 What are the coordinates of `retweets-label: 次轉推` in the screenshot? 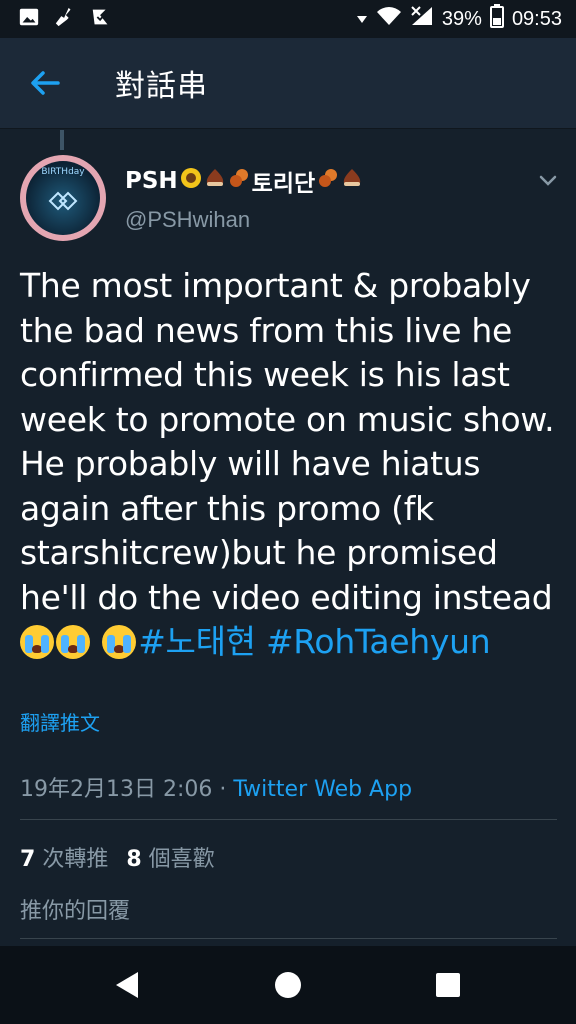 It's located at (75, 859).